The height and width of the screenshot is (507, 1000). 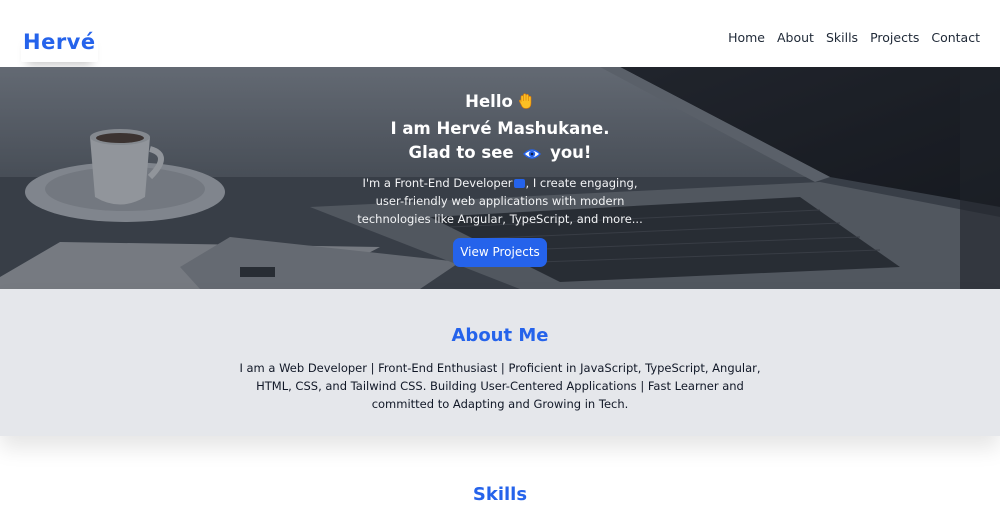 I want to click on nav-link-contact: Contact, so click(x=955, y=38).